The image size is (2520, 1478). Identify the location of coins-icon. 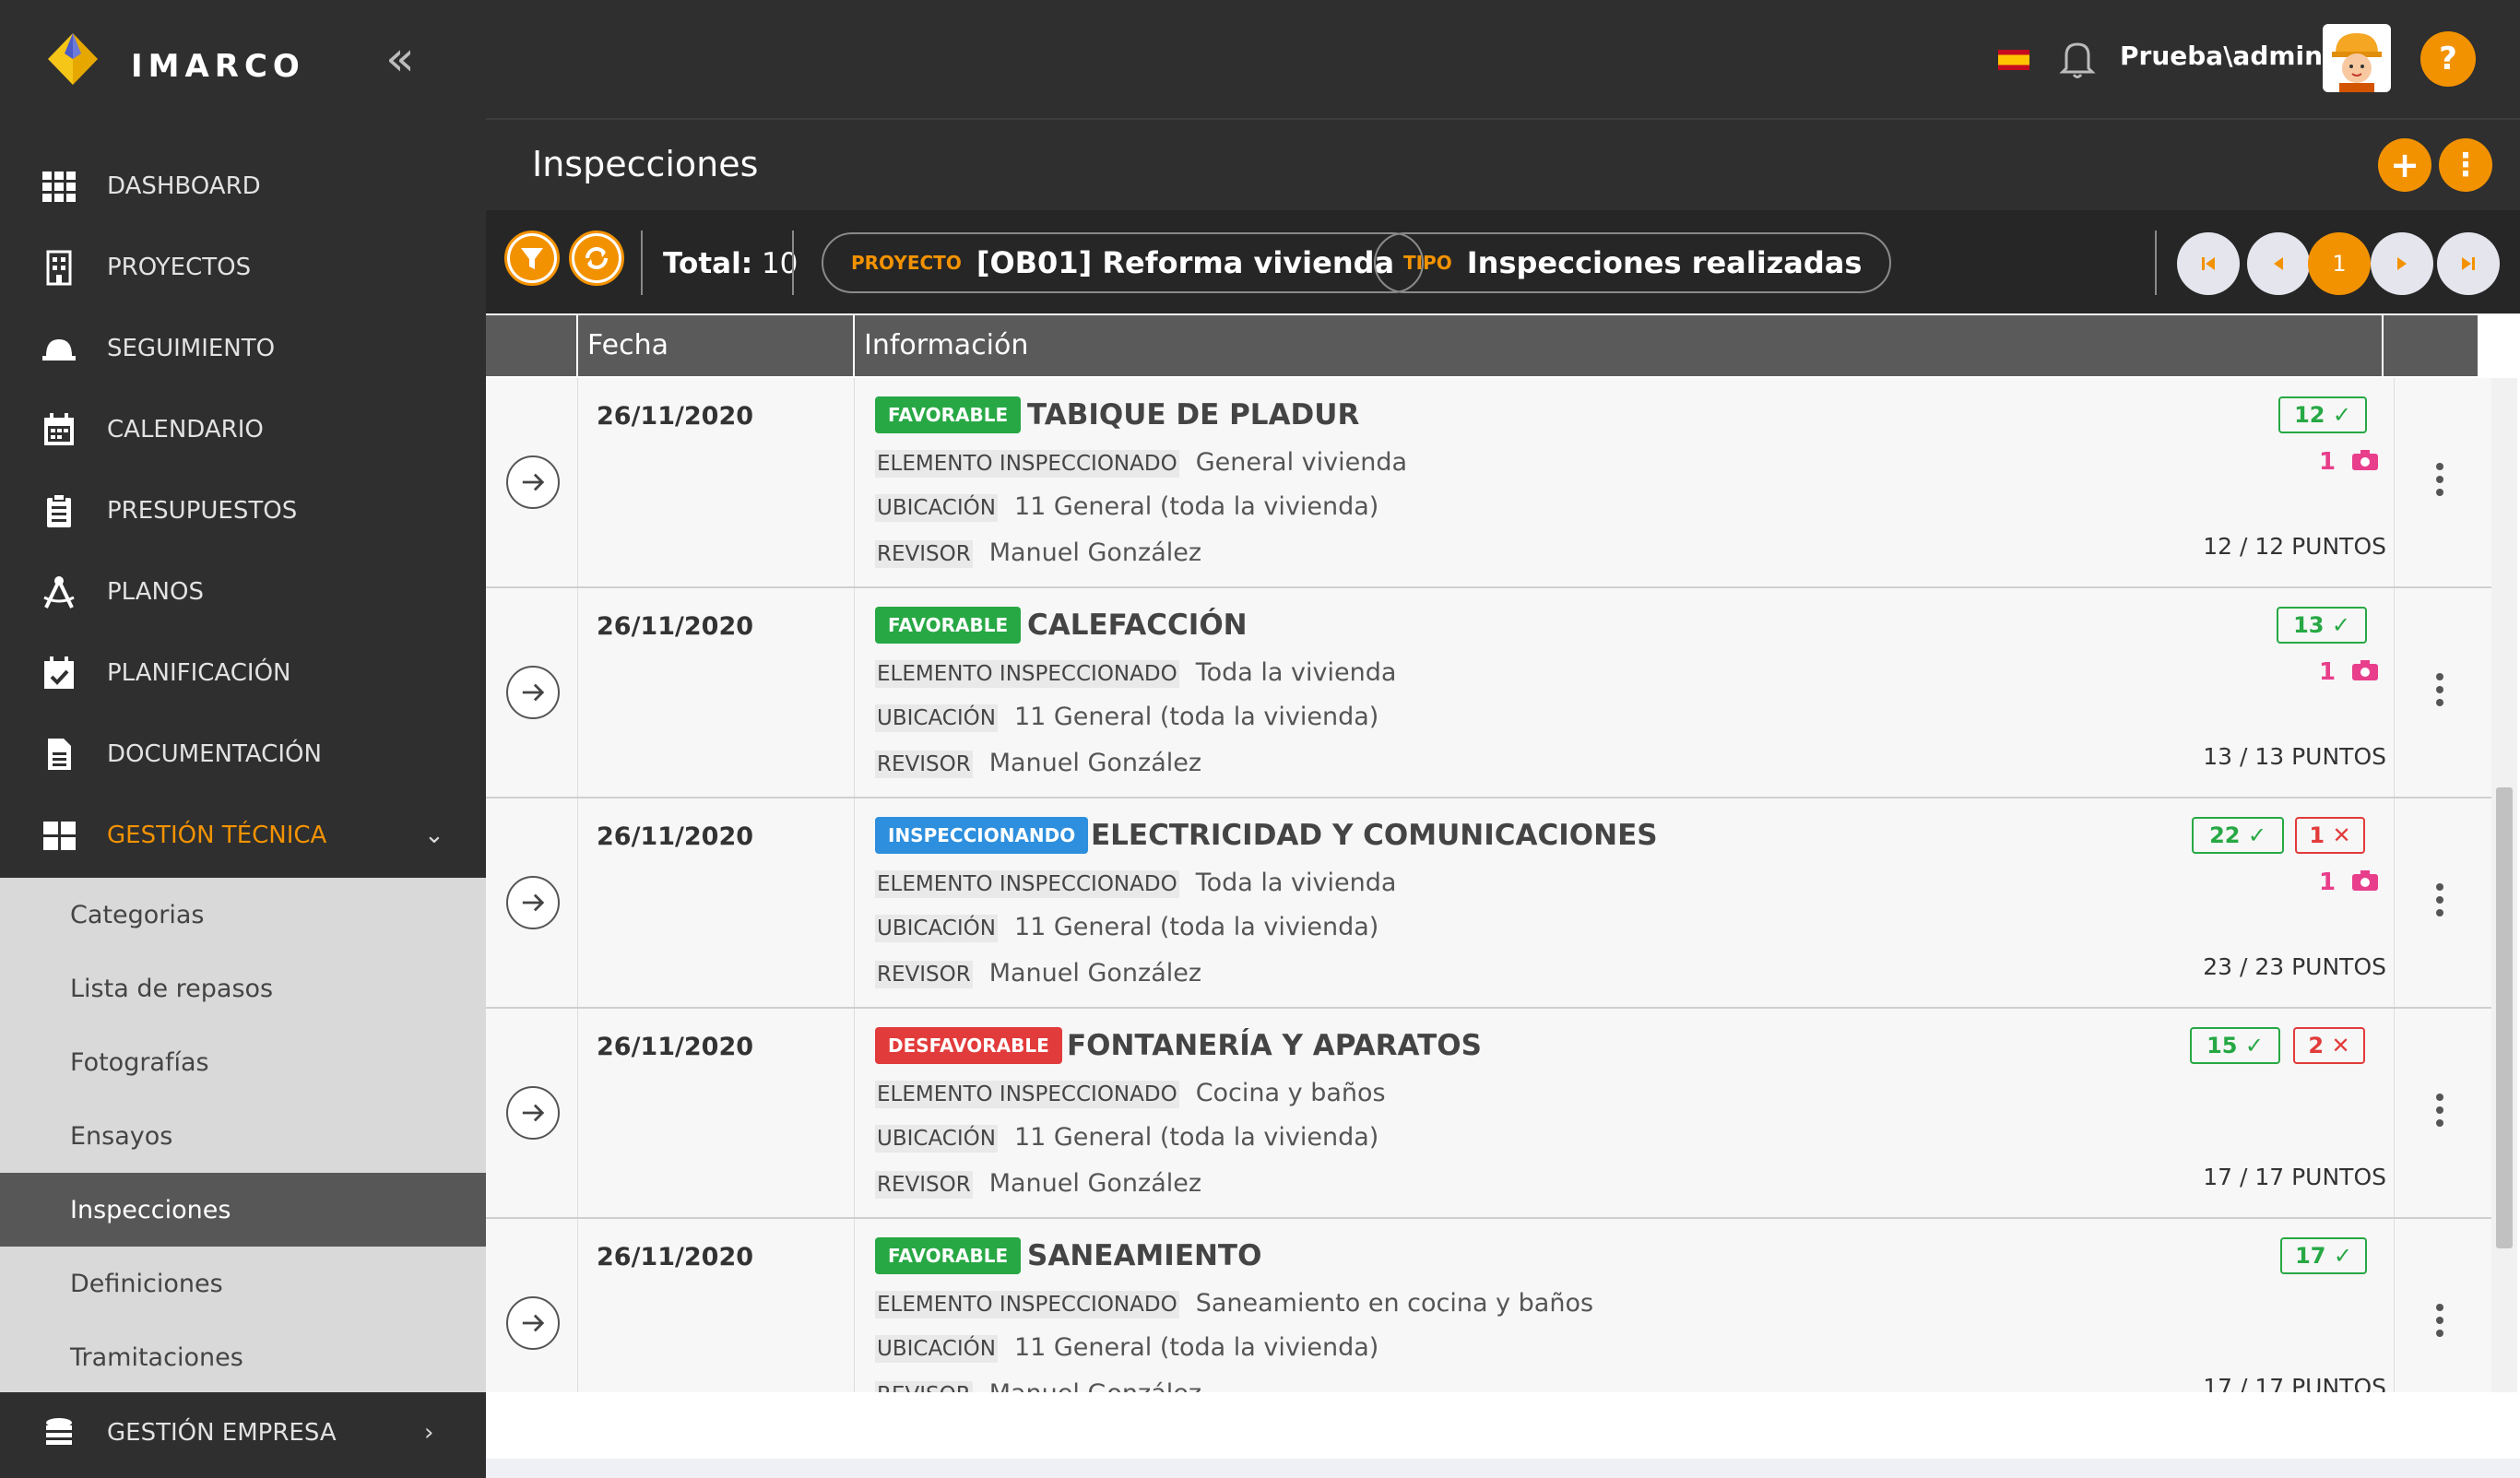
(59, 1431).